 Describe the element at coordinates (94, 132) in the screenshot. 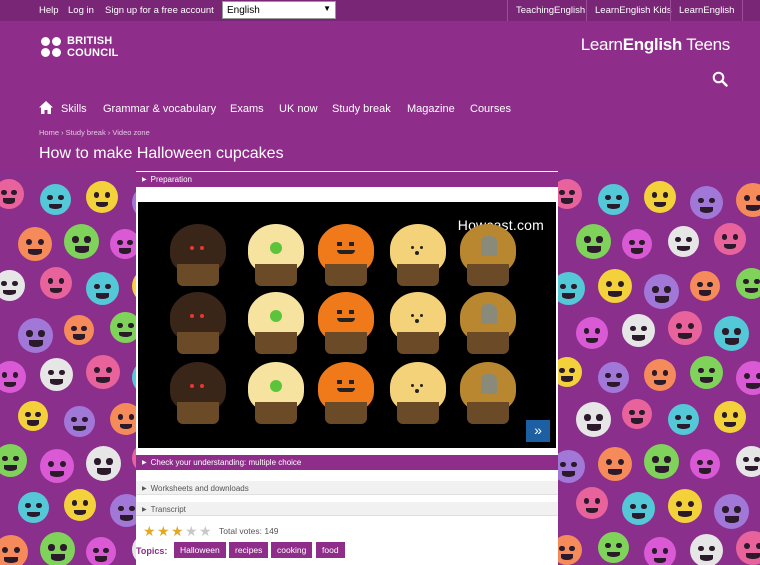

I see `breadcrumb: Home › Study break › Video zone` at that location.